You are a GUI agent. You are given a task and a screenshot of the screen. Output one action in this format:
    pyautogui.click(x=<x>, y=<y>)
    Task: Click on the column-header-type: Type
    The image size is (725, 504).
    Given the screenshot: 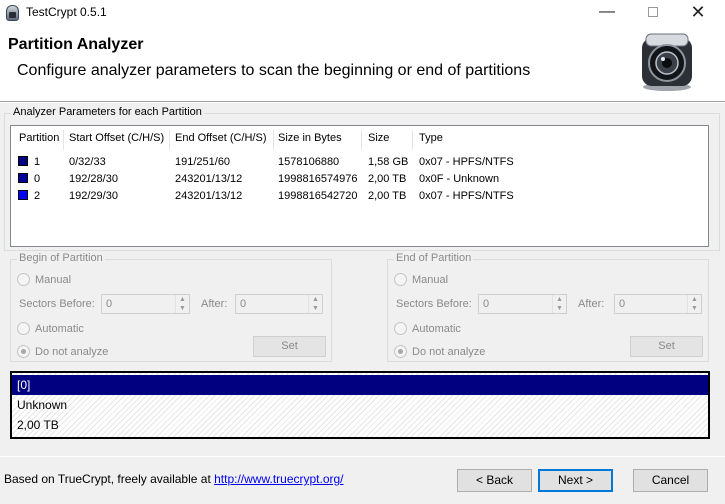 What is the action you would take?
    pyautogui.click(x=431, y=141)
    